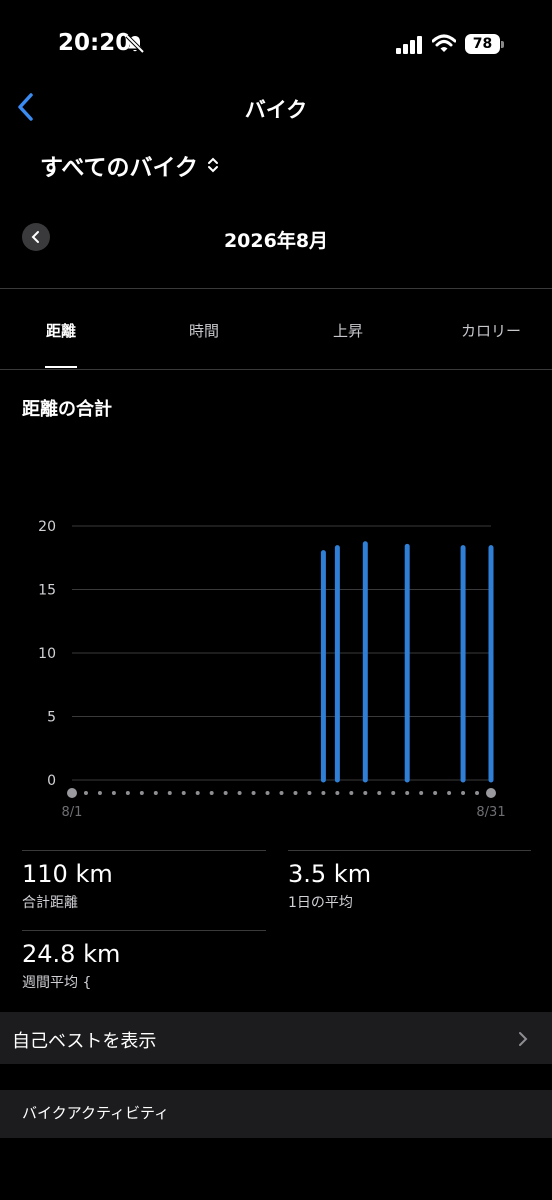  I want to click on chevron-right-icon, so click(523, 1039).